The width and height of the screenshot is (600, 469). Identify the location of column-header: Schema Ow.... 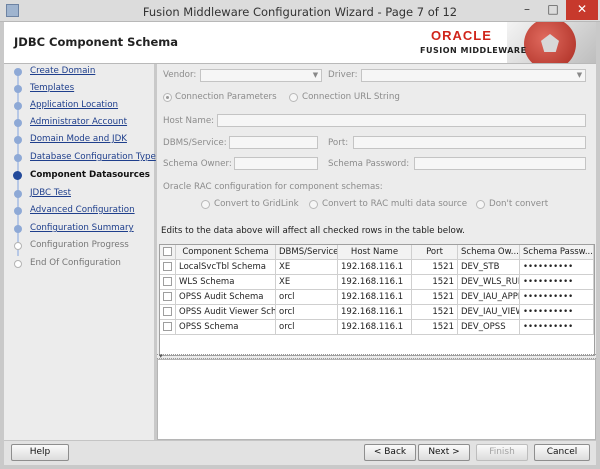
(489, 252).